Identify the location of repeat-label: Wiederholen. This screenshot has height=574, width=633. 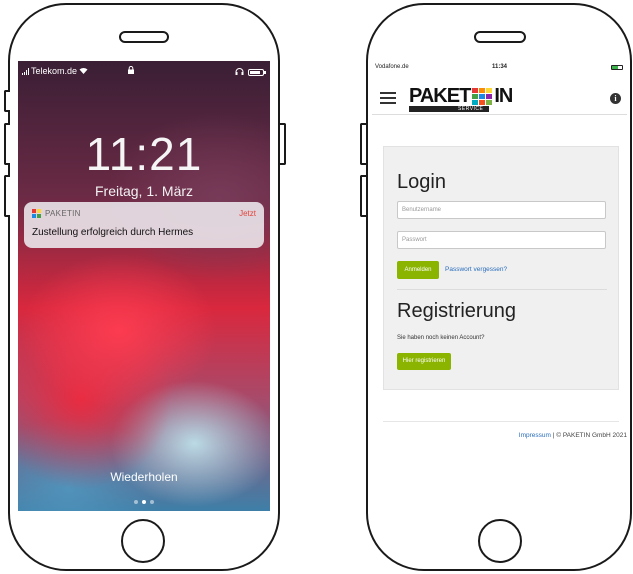
(144, 477).